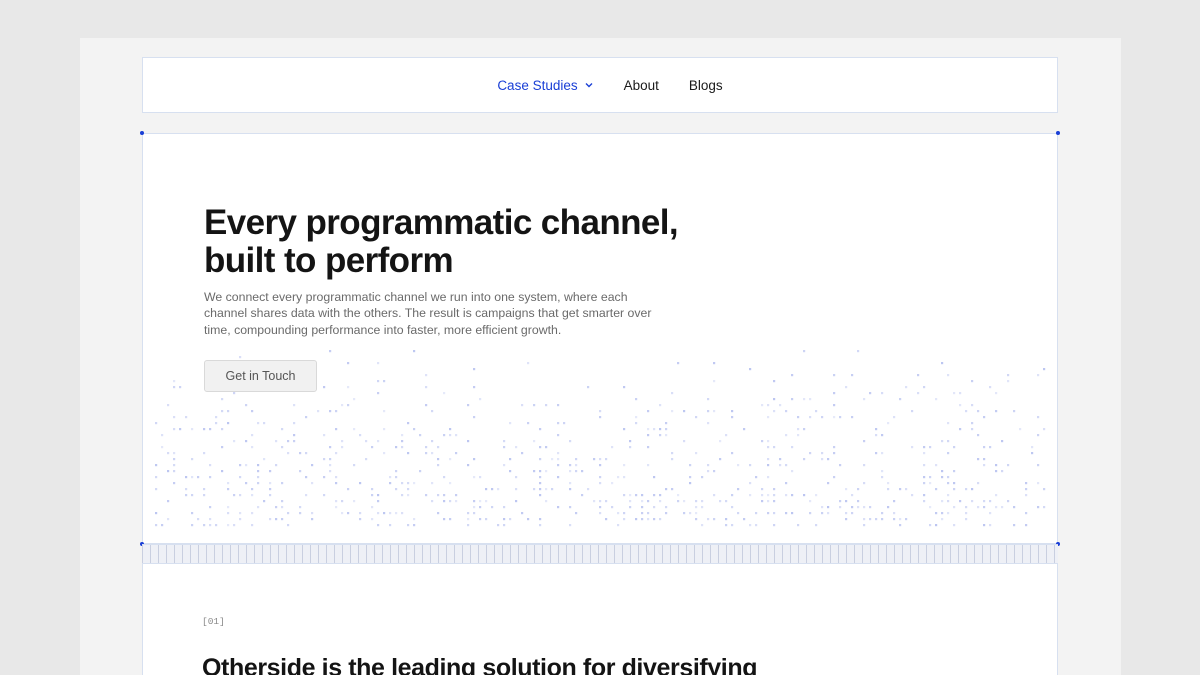  I want to click on ruler-divider, so click(600, 554).